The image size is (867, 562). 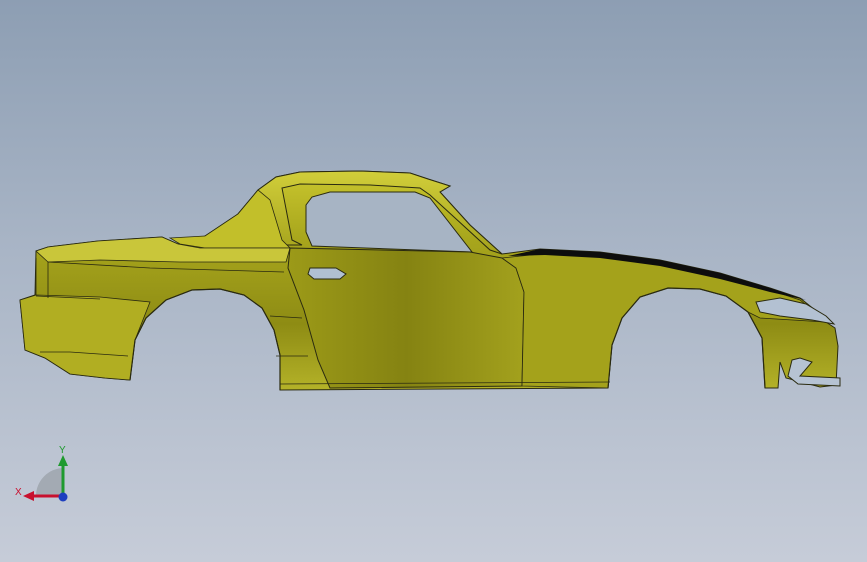 I want to click on triad-z-axis-icon, so click(x=63, y=497).